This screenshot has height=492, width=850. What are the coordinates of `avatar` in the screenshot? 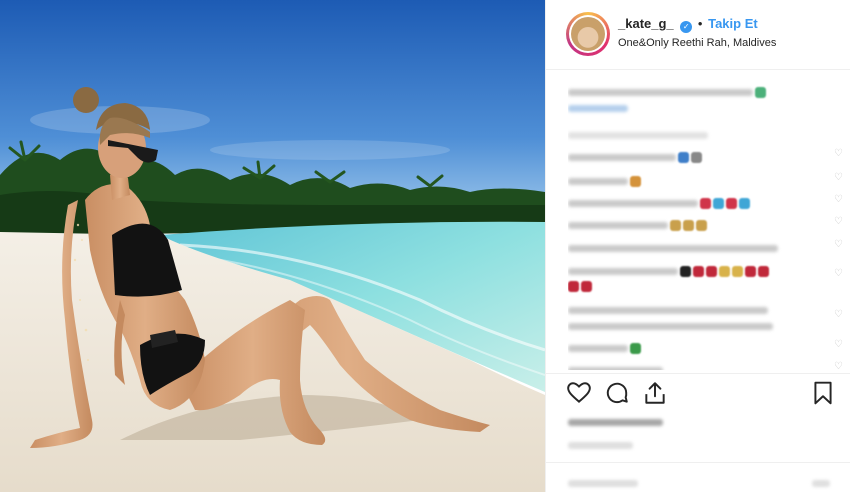 It's located at (588, 34).